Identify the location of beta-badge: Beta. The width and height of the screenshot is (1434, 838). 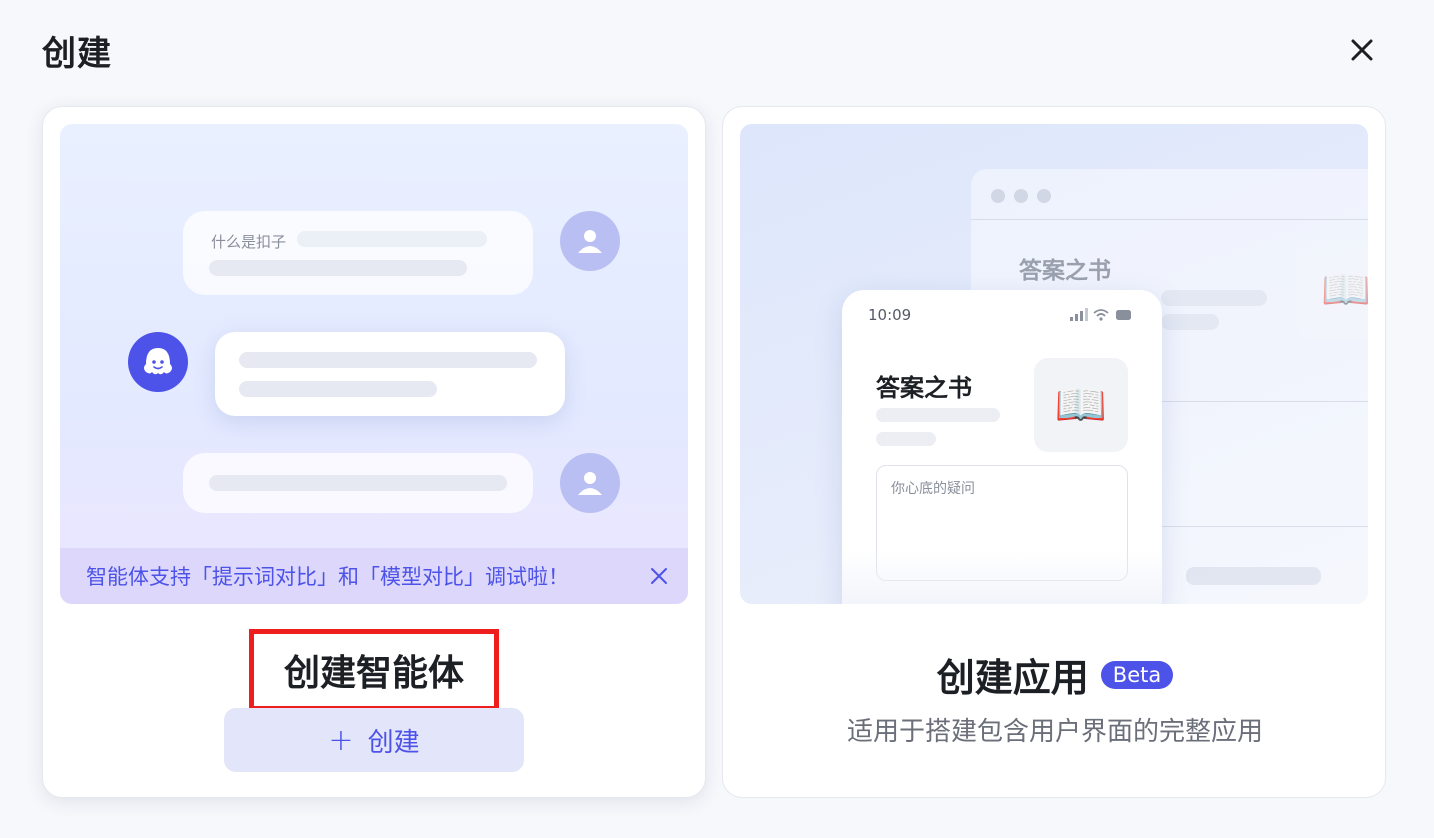
(1137, 674).